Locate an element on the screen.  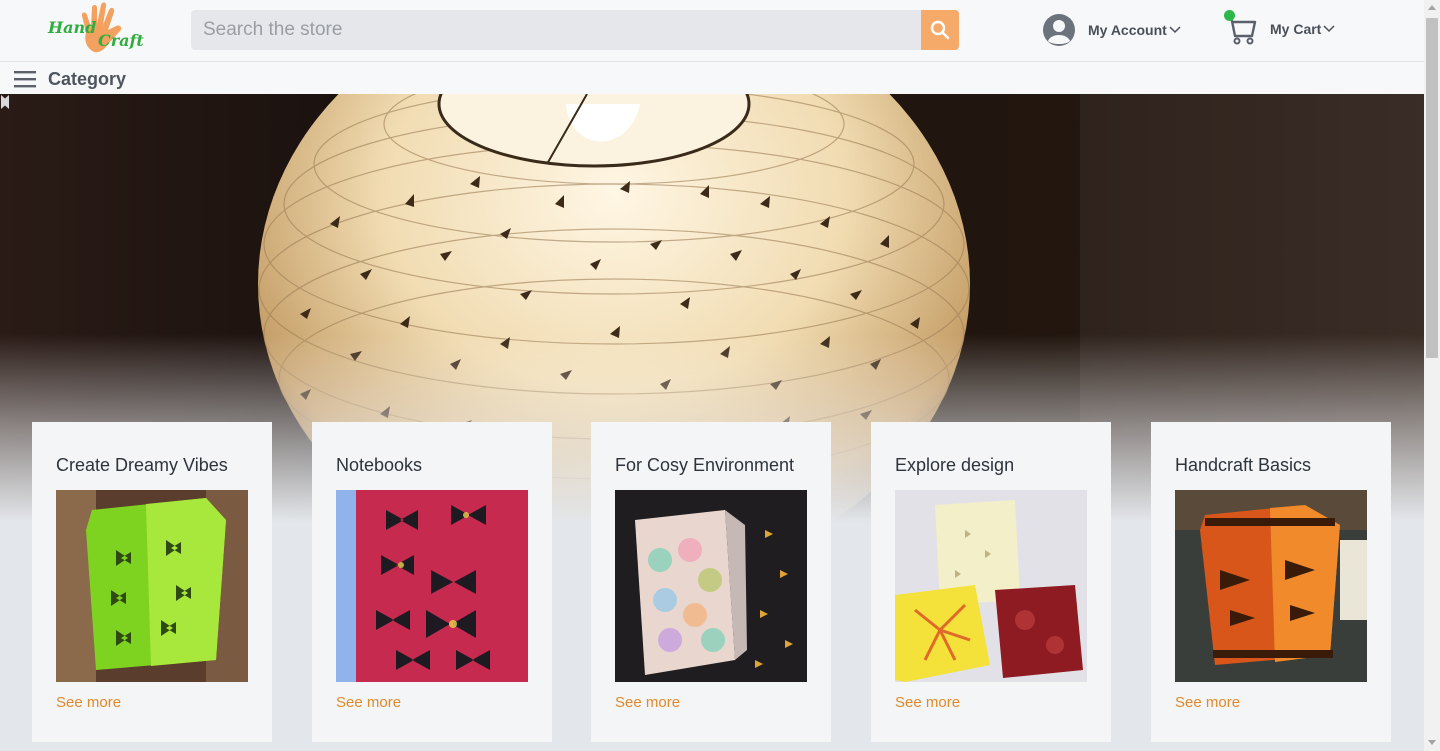
user-avatar-icon is located at coordinates (1059, 30).